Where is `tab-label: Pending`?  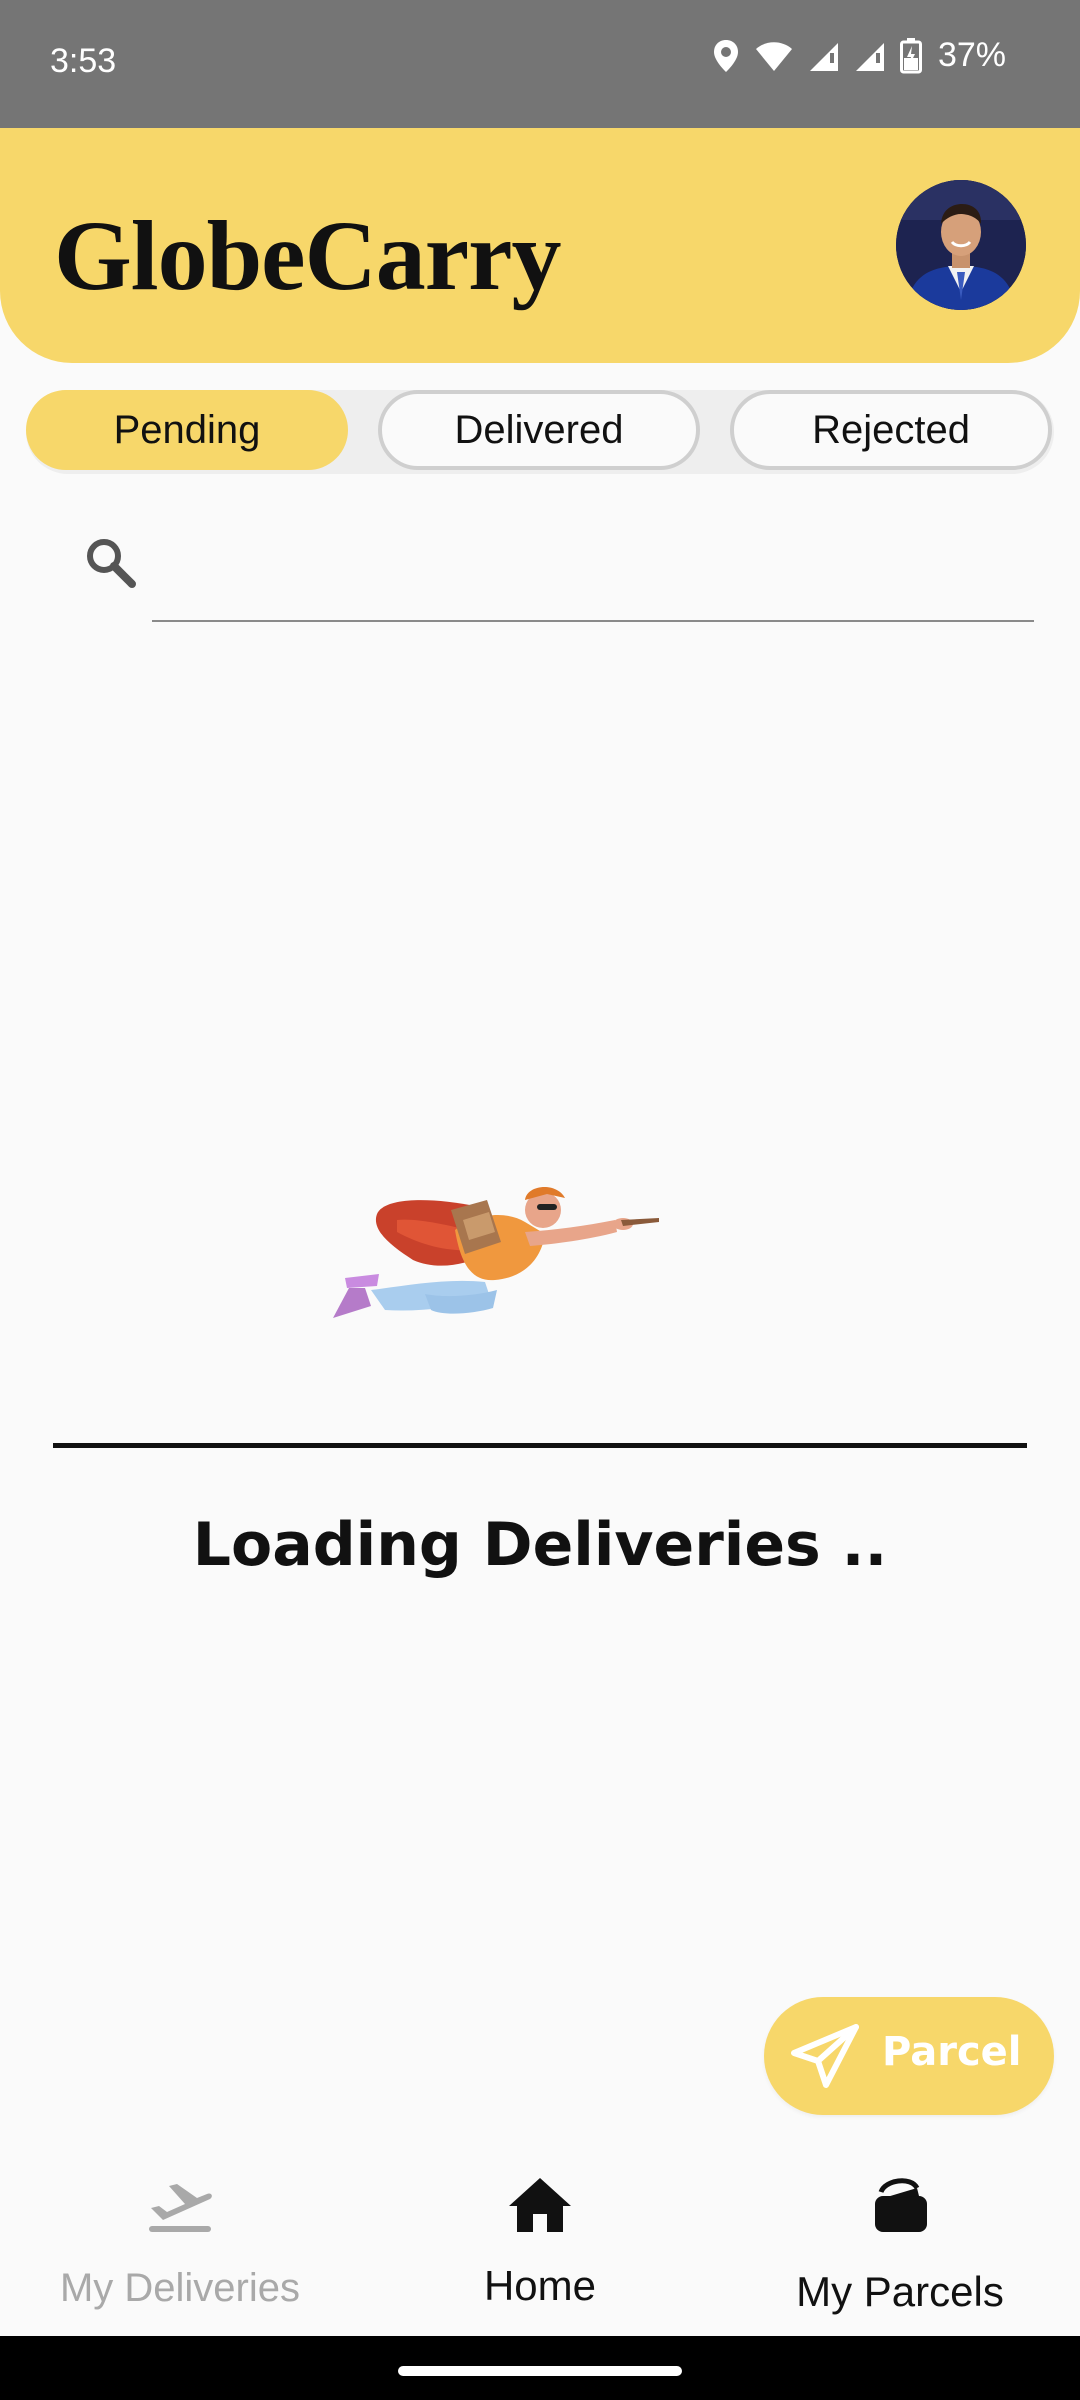 tab-label: Pending is located at coordinates (187, 429).